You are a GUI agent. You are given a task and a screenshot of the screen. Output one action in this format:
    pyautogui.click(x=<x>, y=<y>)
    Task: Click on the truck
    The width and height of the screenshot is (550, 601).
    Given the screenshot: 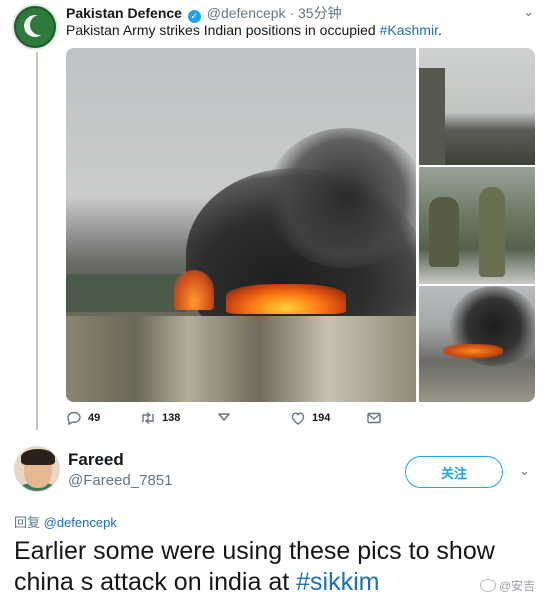 What is the action you would take?
    pyautogui.click(x=432, y=116)
    